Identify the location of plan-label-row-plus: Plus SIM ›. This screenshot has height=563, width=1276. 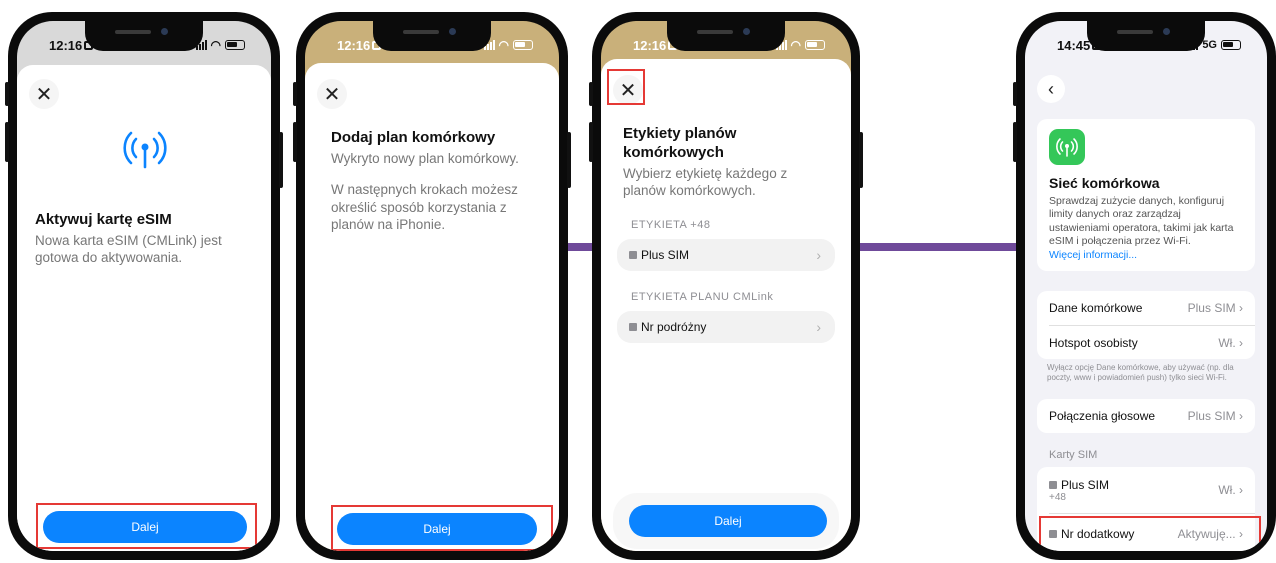
(726, 255).